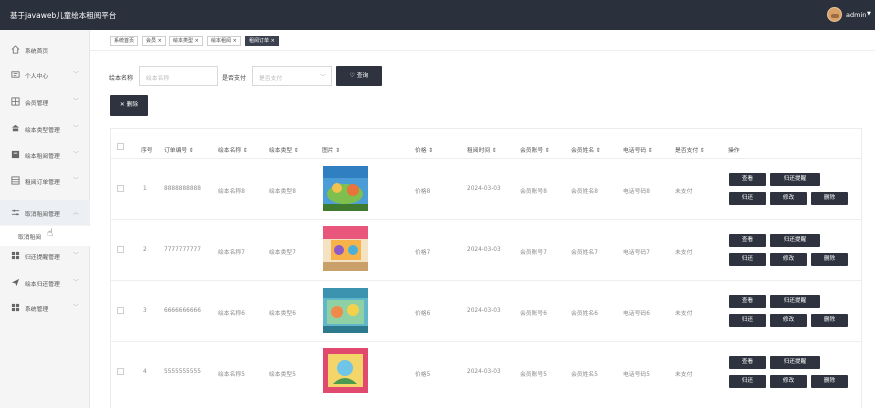 The width and height of the screenshot is (875, 408). I want to click on column-header: 价格 ⇕, so click(424, 149).